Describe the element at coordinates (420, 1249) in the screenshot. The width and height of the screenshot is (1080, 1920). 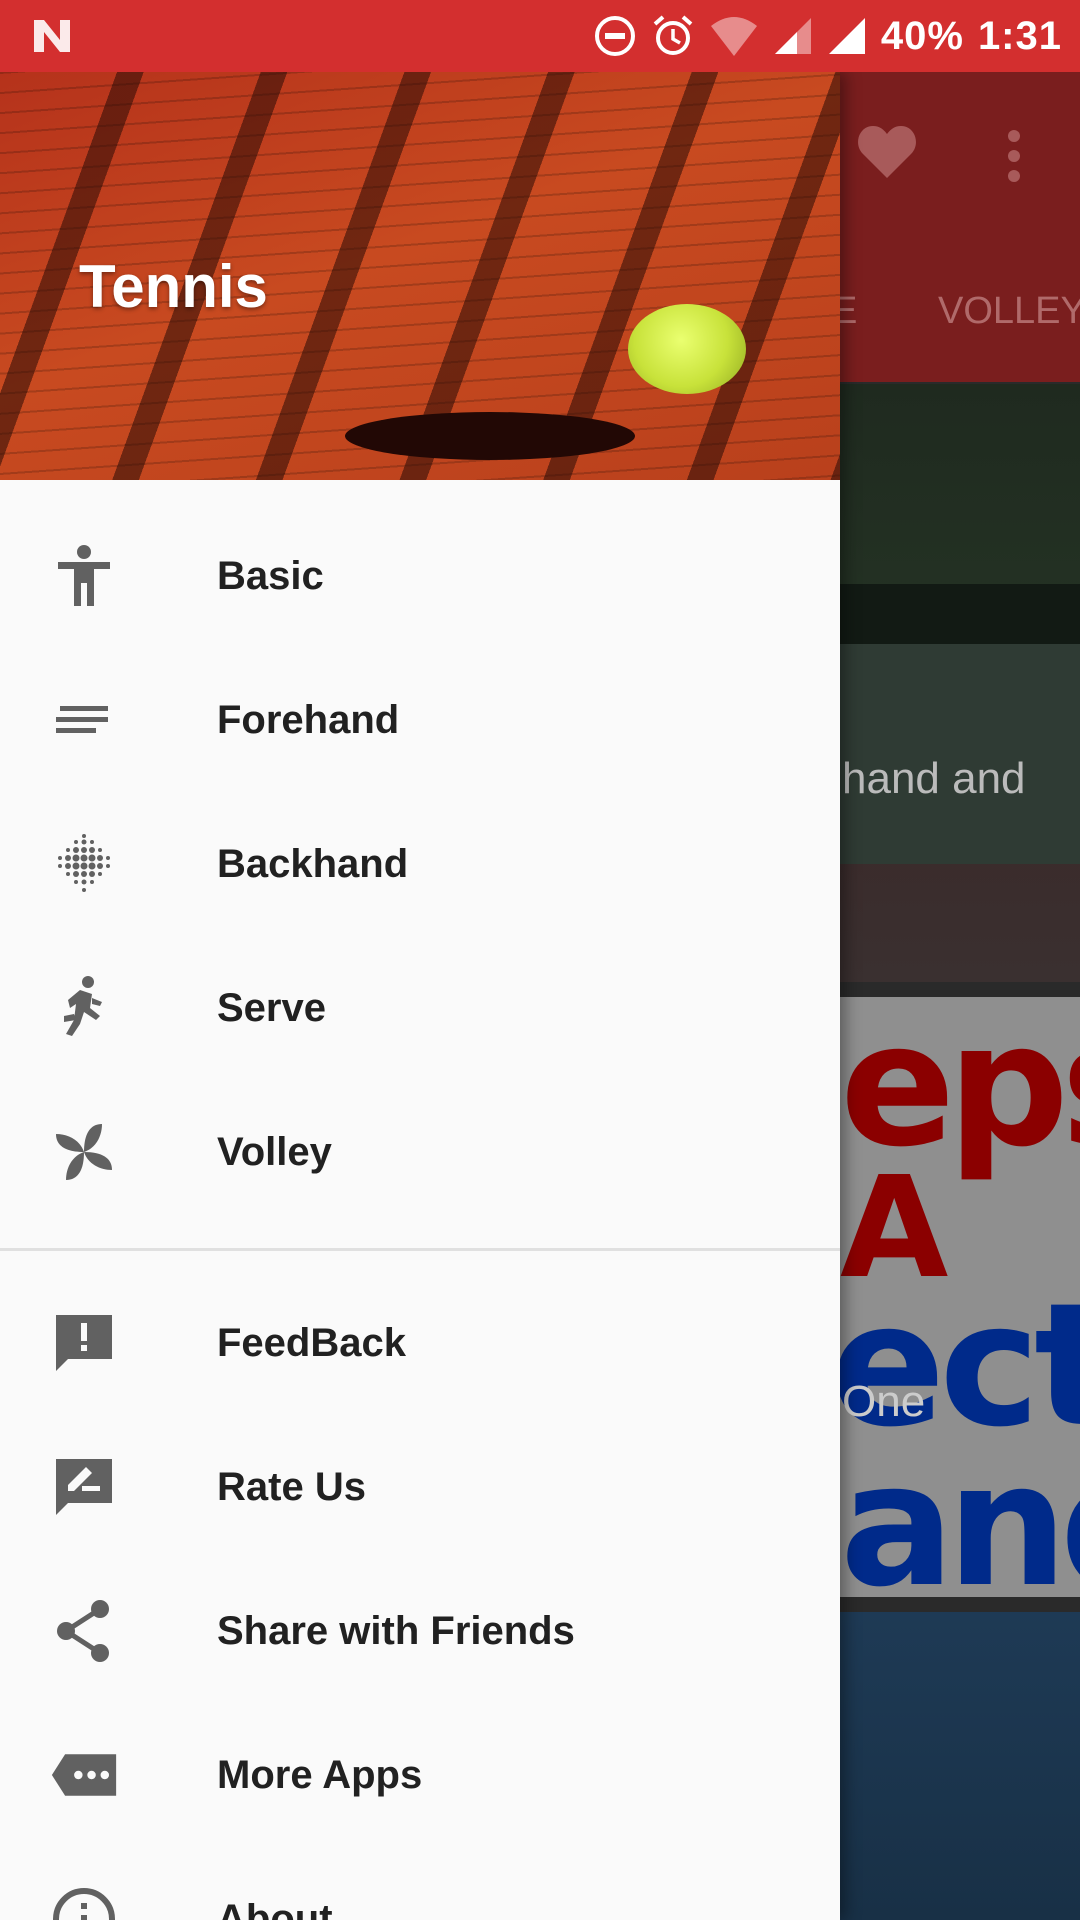
I see `menu-divider` at that location.